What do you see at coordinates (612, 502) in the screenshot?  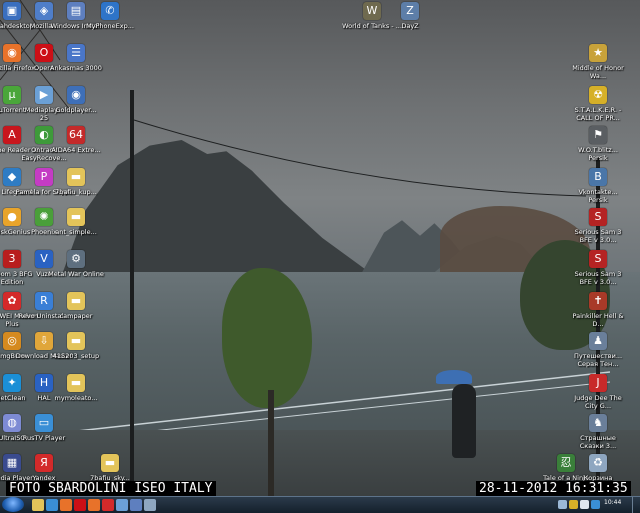 I see `taskbar-clock: 10:44` at bounding box center [612, 502].